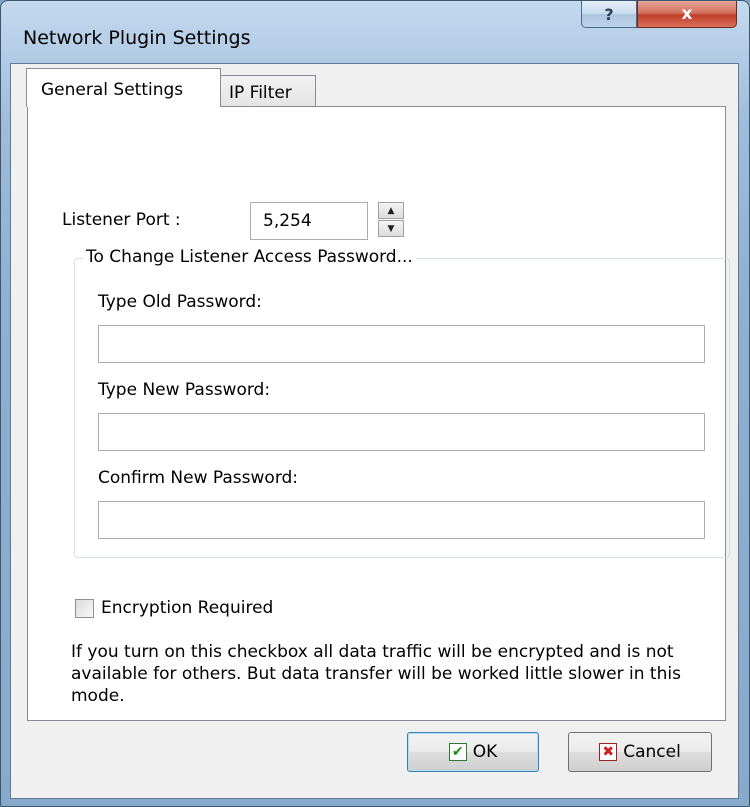 The width and height of the screenshot is (750, 807). What do you see at coordinates (121, 220) in the screenshot?
I see `listener-port-label: Listener Port :` at bounding box center [121, 220].